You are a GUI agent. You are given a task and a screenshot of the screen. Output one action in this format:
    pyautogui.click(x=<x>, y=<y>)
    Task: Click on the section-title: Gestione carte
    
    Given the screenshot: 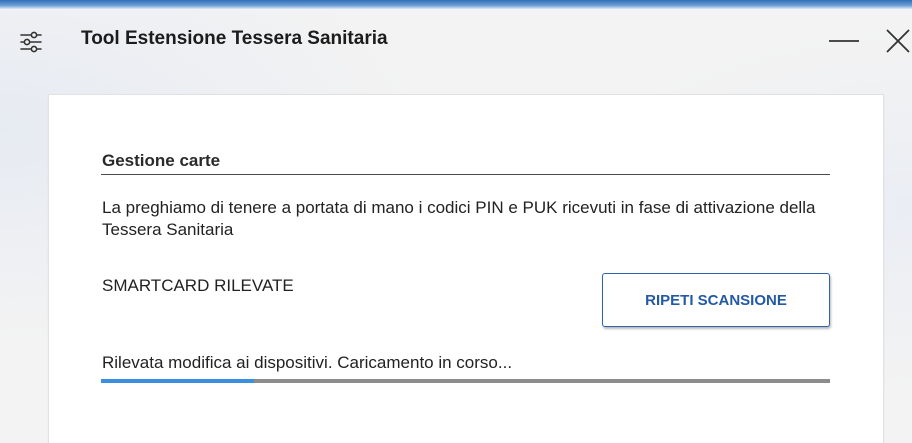 What is the action you would take?
    pyautogui.click(x=161, y=160)
    